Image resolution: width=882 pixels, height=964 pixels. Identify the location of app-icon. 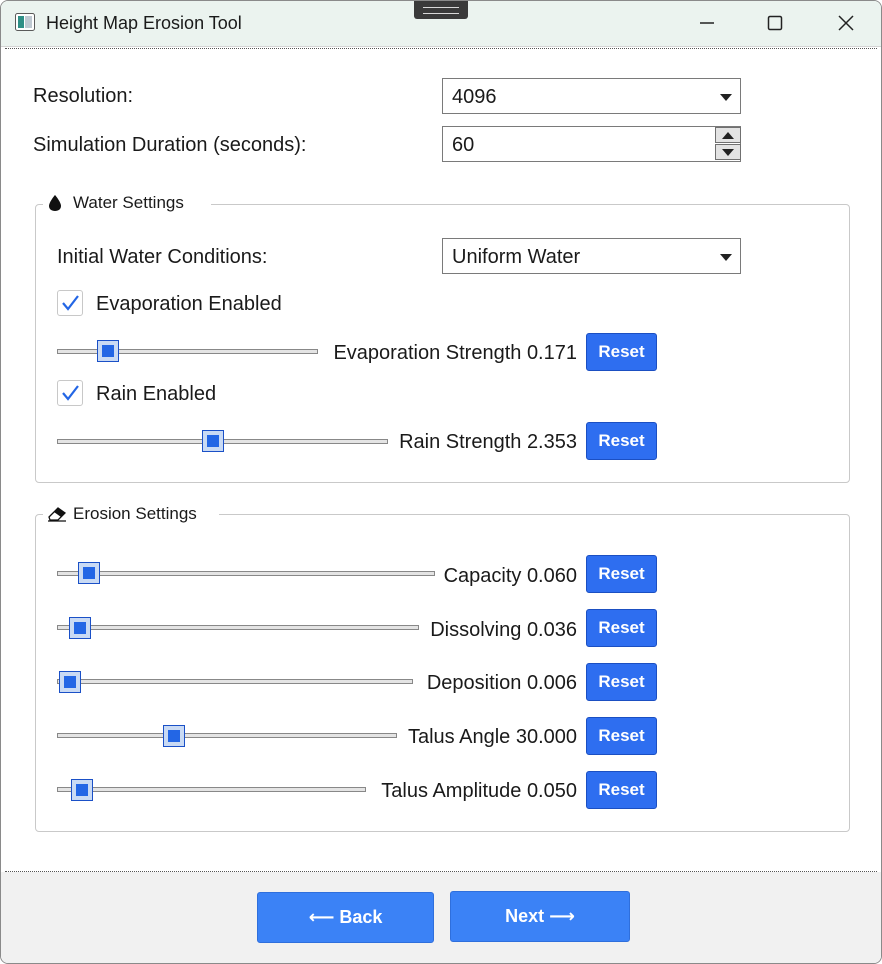
(25, 22).